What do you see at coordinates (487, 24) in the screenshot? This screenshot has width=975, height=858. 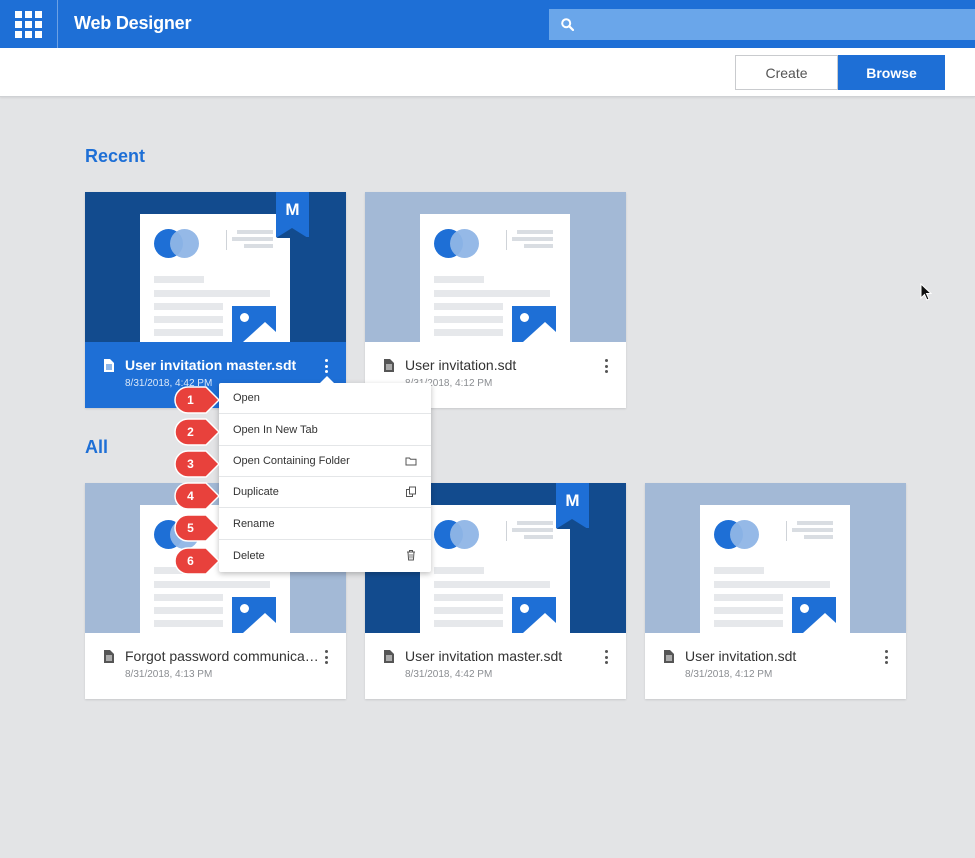 I see `top-bar: Web Designer` at bounding box center [487, 24].